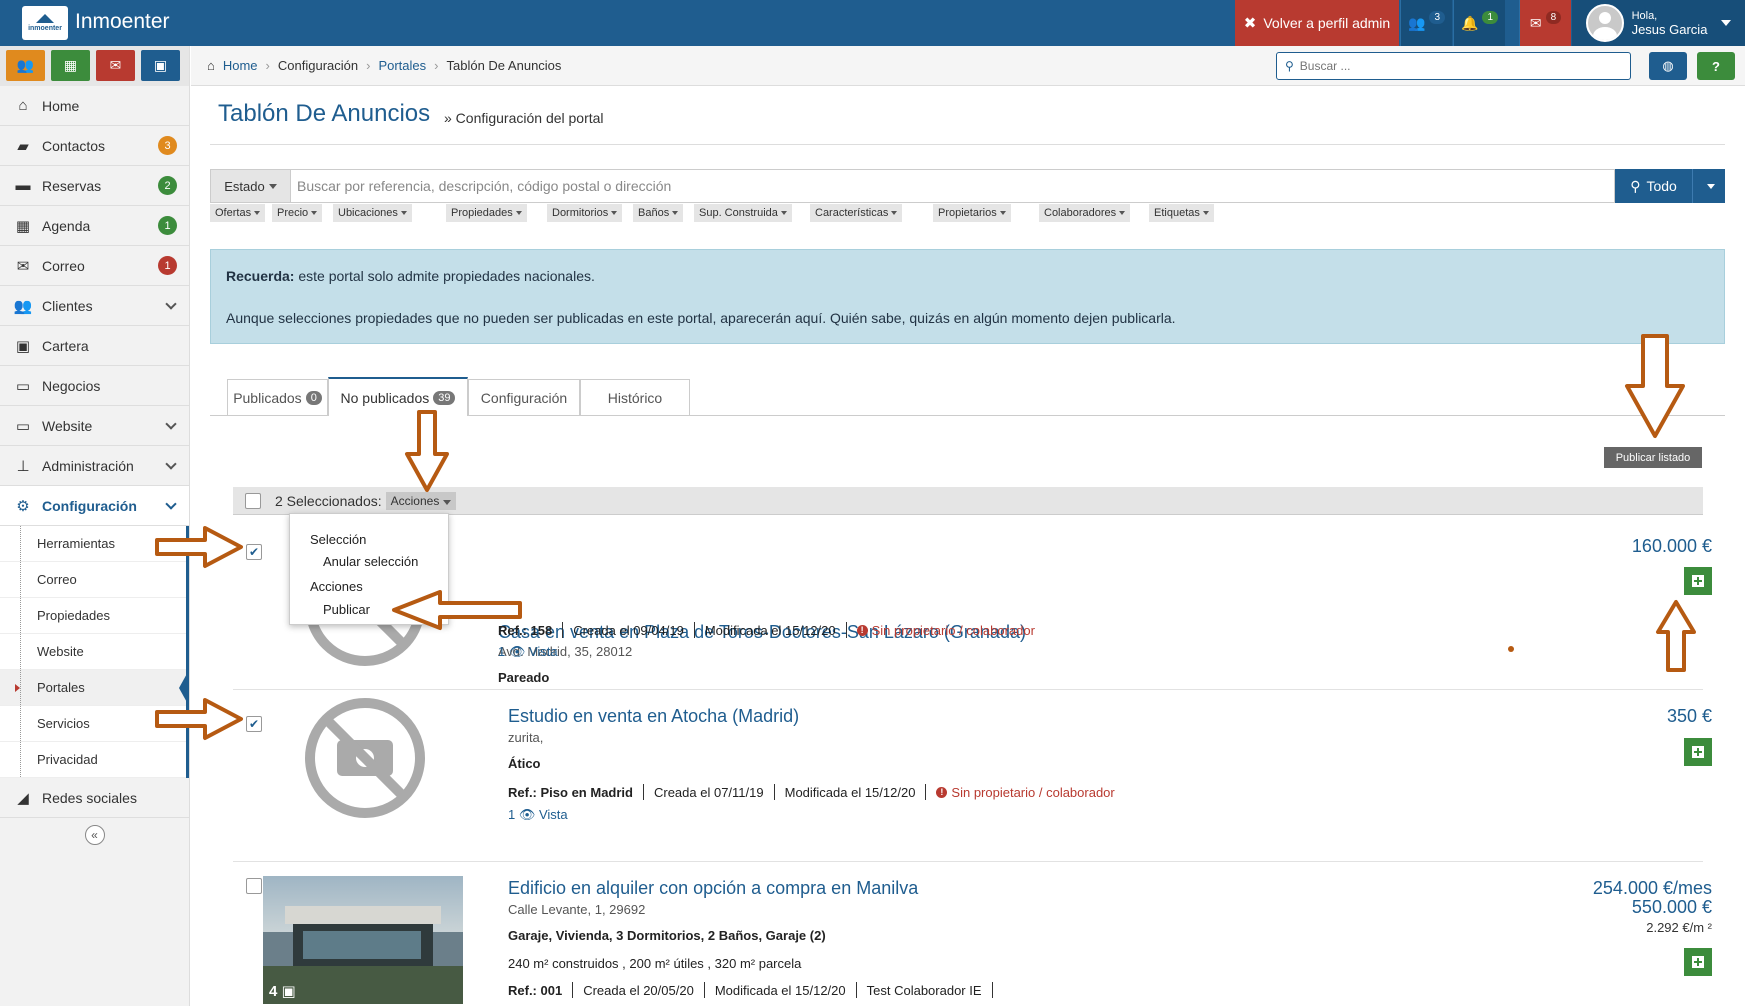 Image resolution: width=1745 pixels, height=1006 pixels. I want to click on breadcrumb-portales: Portales, so click(402, 65).